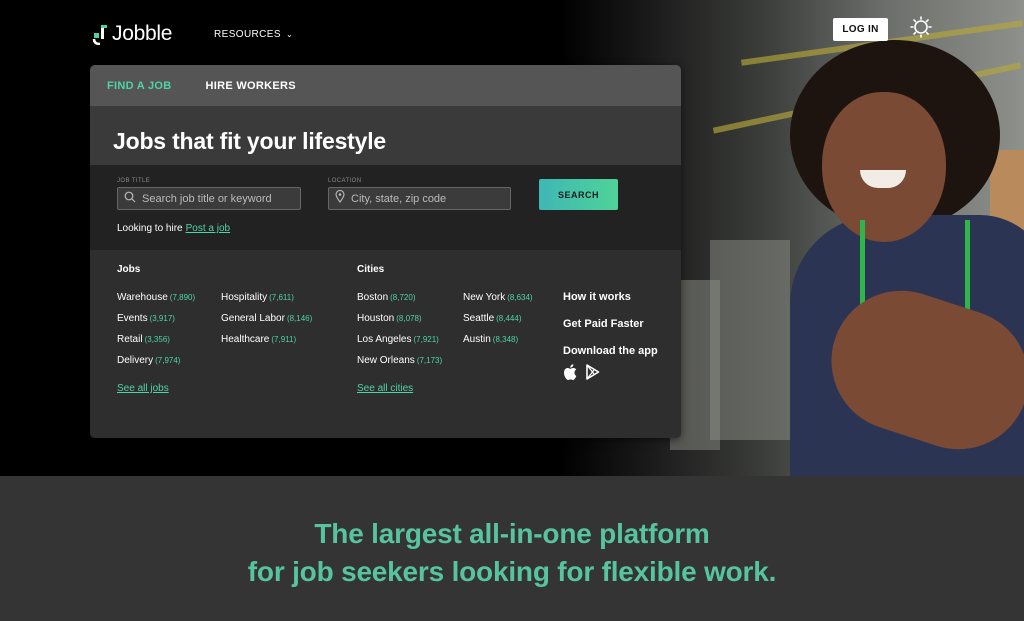 This screenshot has width=1024, height=621. Describe the element at coordinates (142, 33) in the screenshot. I see `logo-text: Jobble` at that location.